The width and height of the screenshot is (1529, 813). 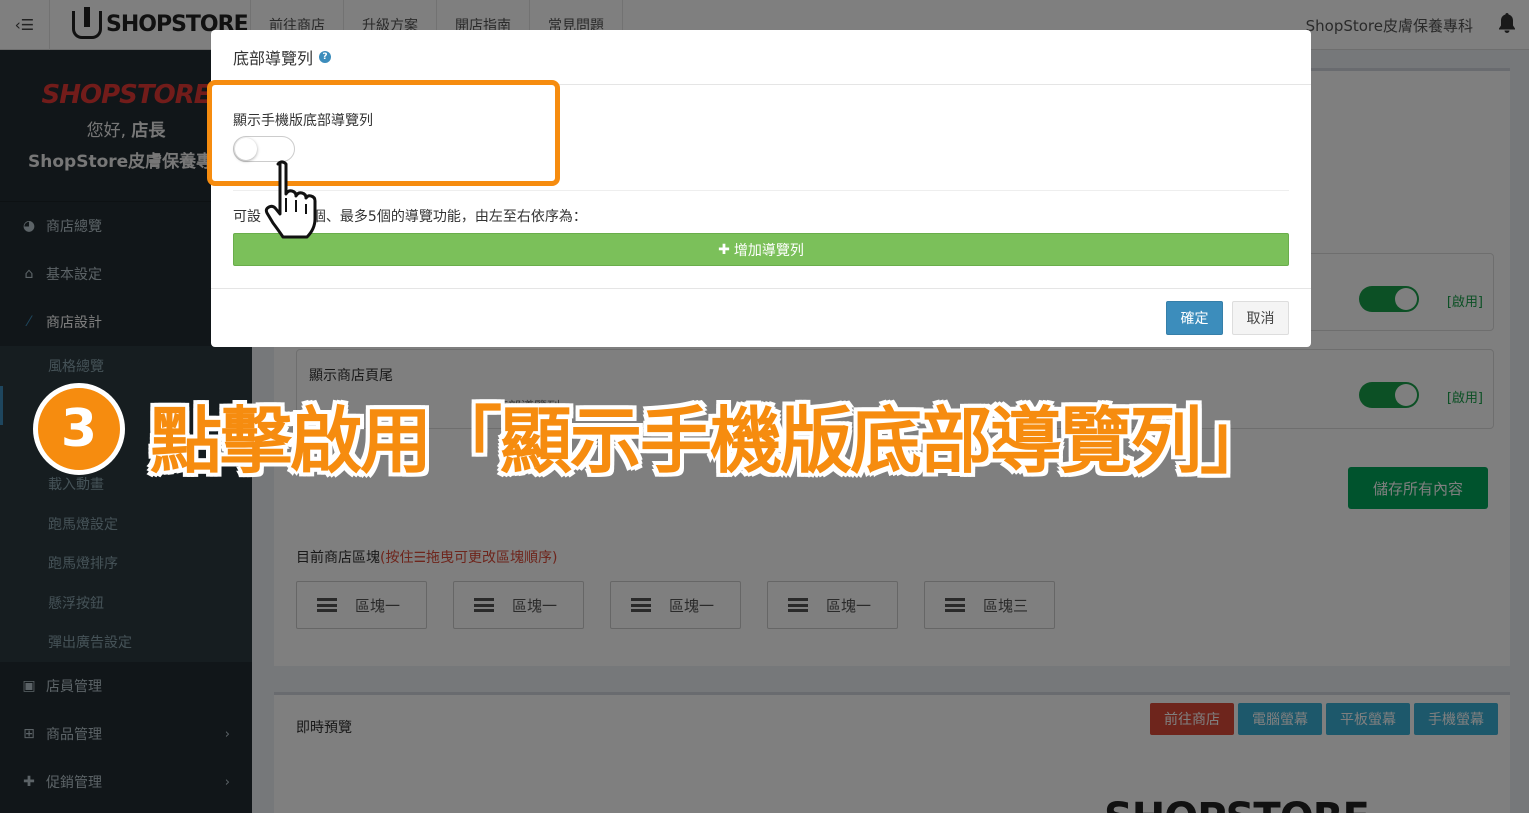 I want to click on highlight-box, so click(x=383, y=133).